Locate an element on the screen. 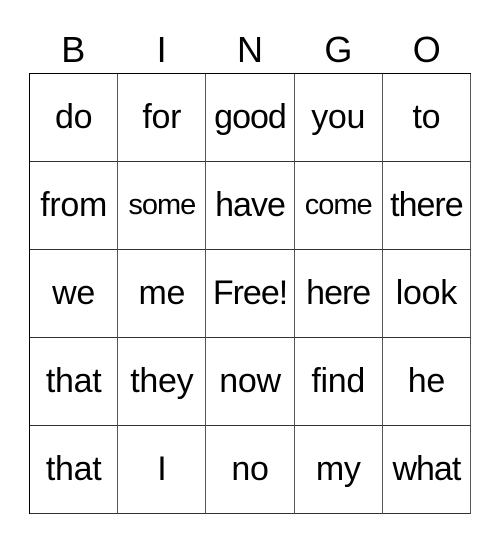 This screenshot has height=544, width=500. bingo-header: B I N G O is located at coordinates (250, 50).